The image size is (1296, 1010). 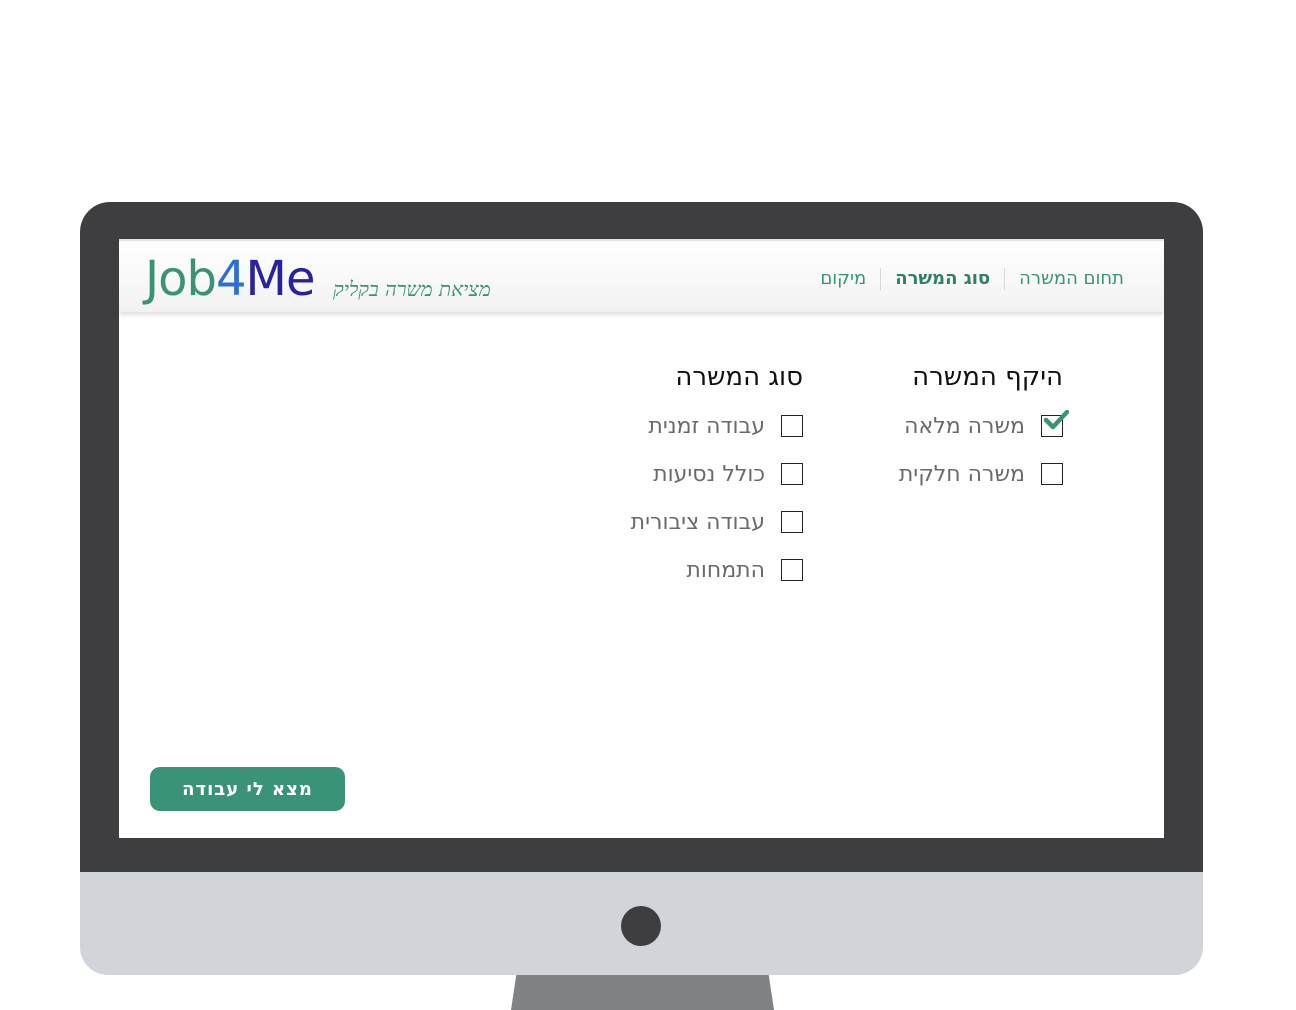 I want to click on nav-item-location: מיקום, so click(x=843, y=279).